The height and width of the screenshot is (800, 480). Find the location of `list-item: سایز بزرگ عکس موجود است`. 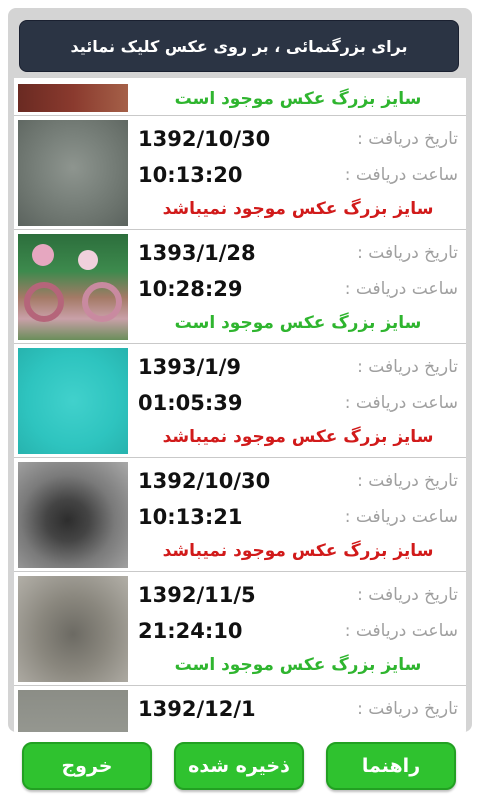

list-item: سایز بزرگ عکس موجود است is located at coordinates (240, 97).